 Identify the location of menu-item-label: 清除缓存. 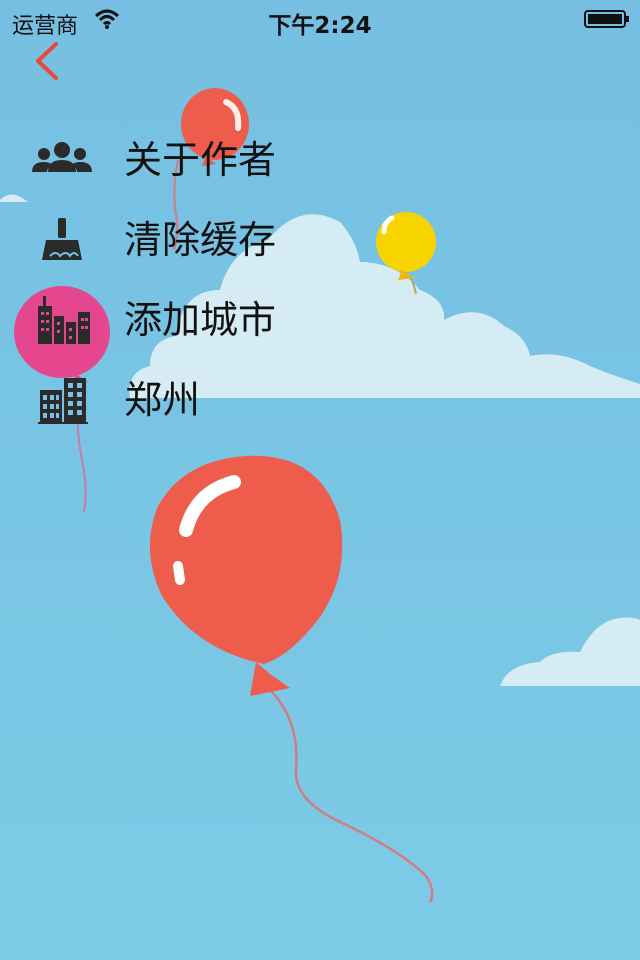
(200, 240).